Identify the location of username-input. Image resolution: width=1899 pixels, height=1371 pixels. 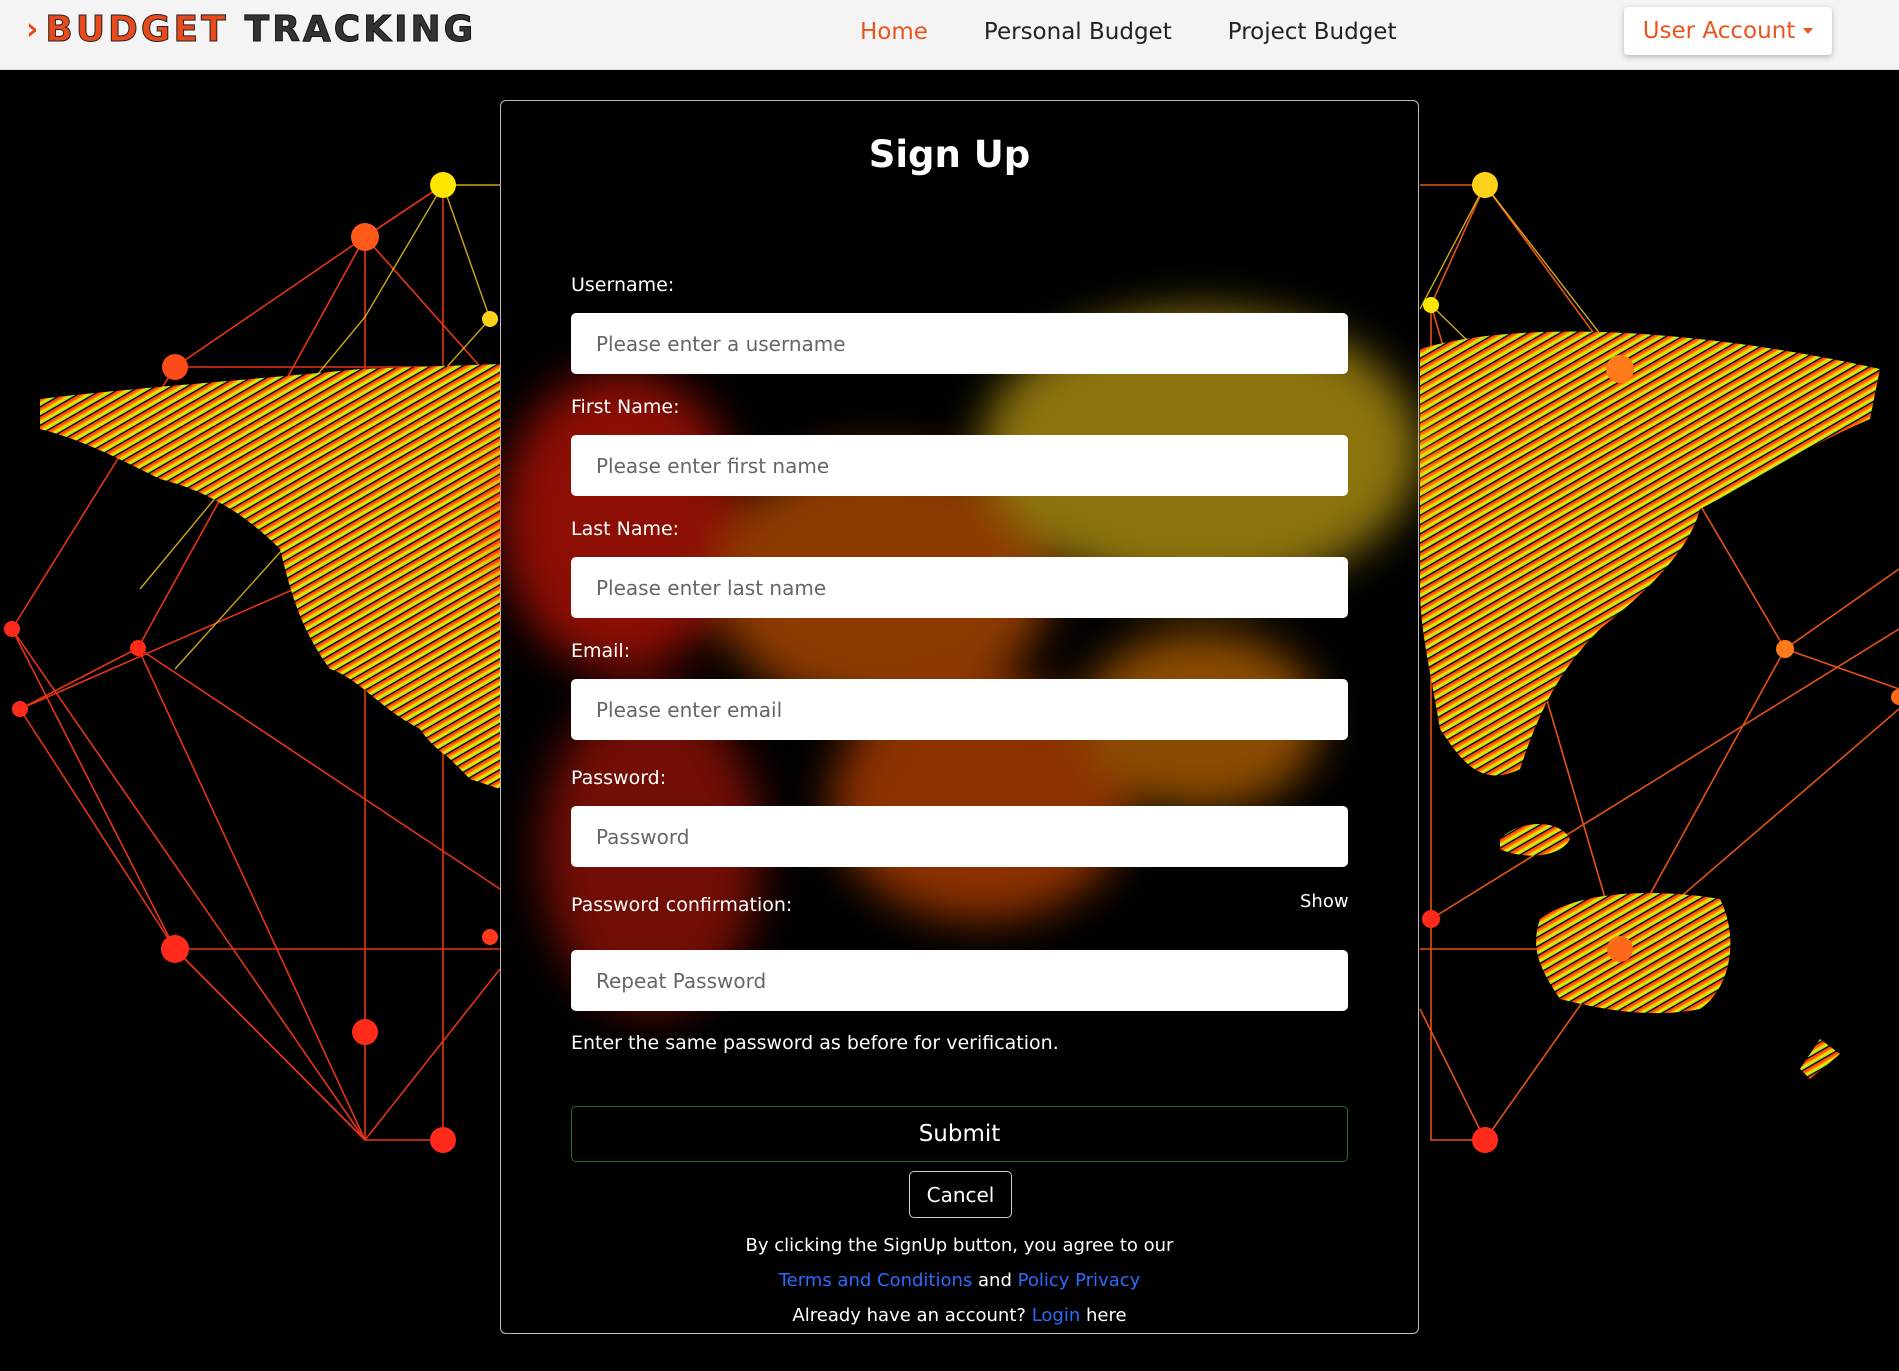
(959, 343).